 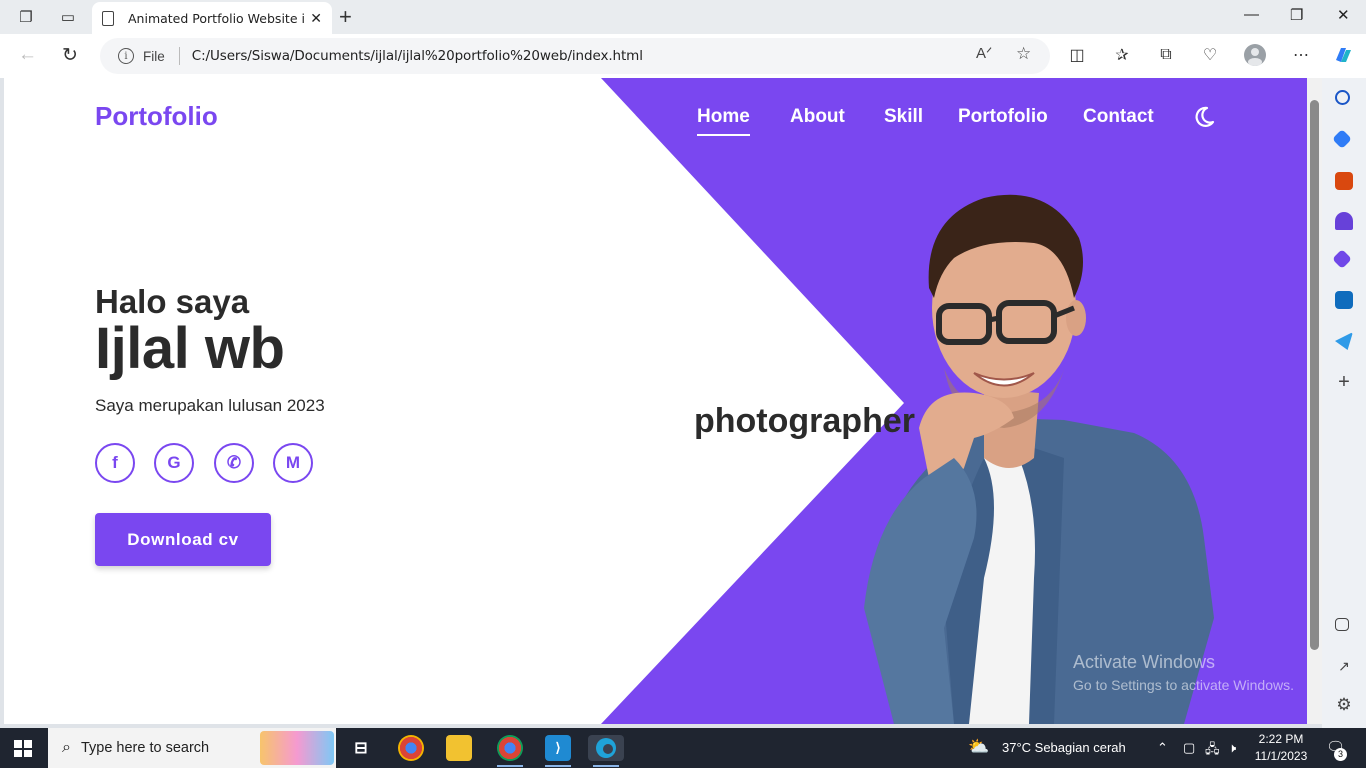 I want to click on browser-tab: Animated Portfolio Website in HTML ✕, so click(x=212, y=18).